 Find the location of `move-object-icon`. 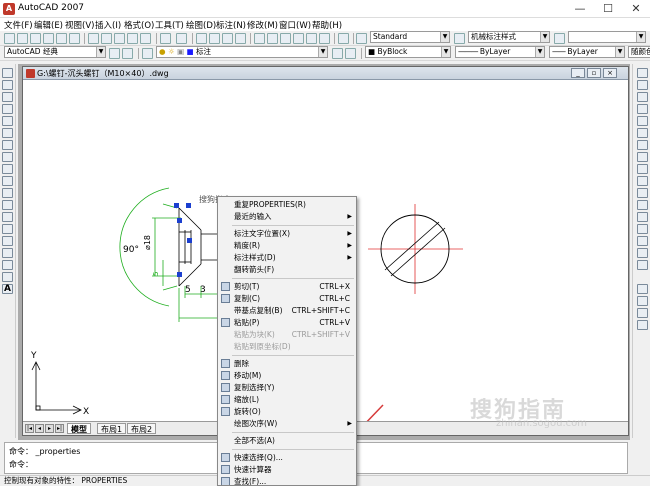

move-object-icon is located at coordinates (642, 133).